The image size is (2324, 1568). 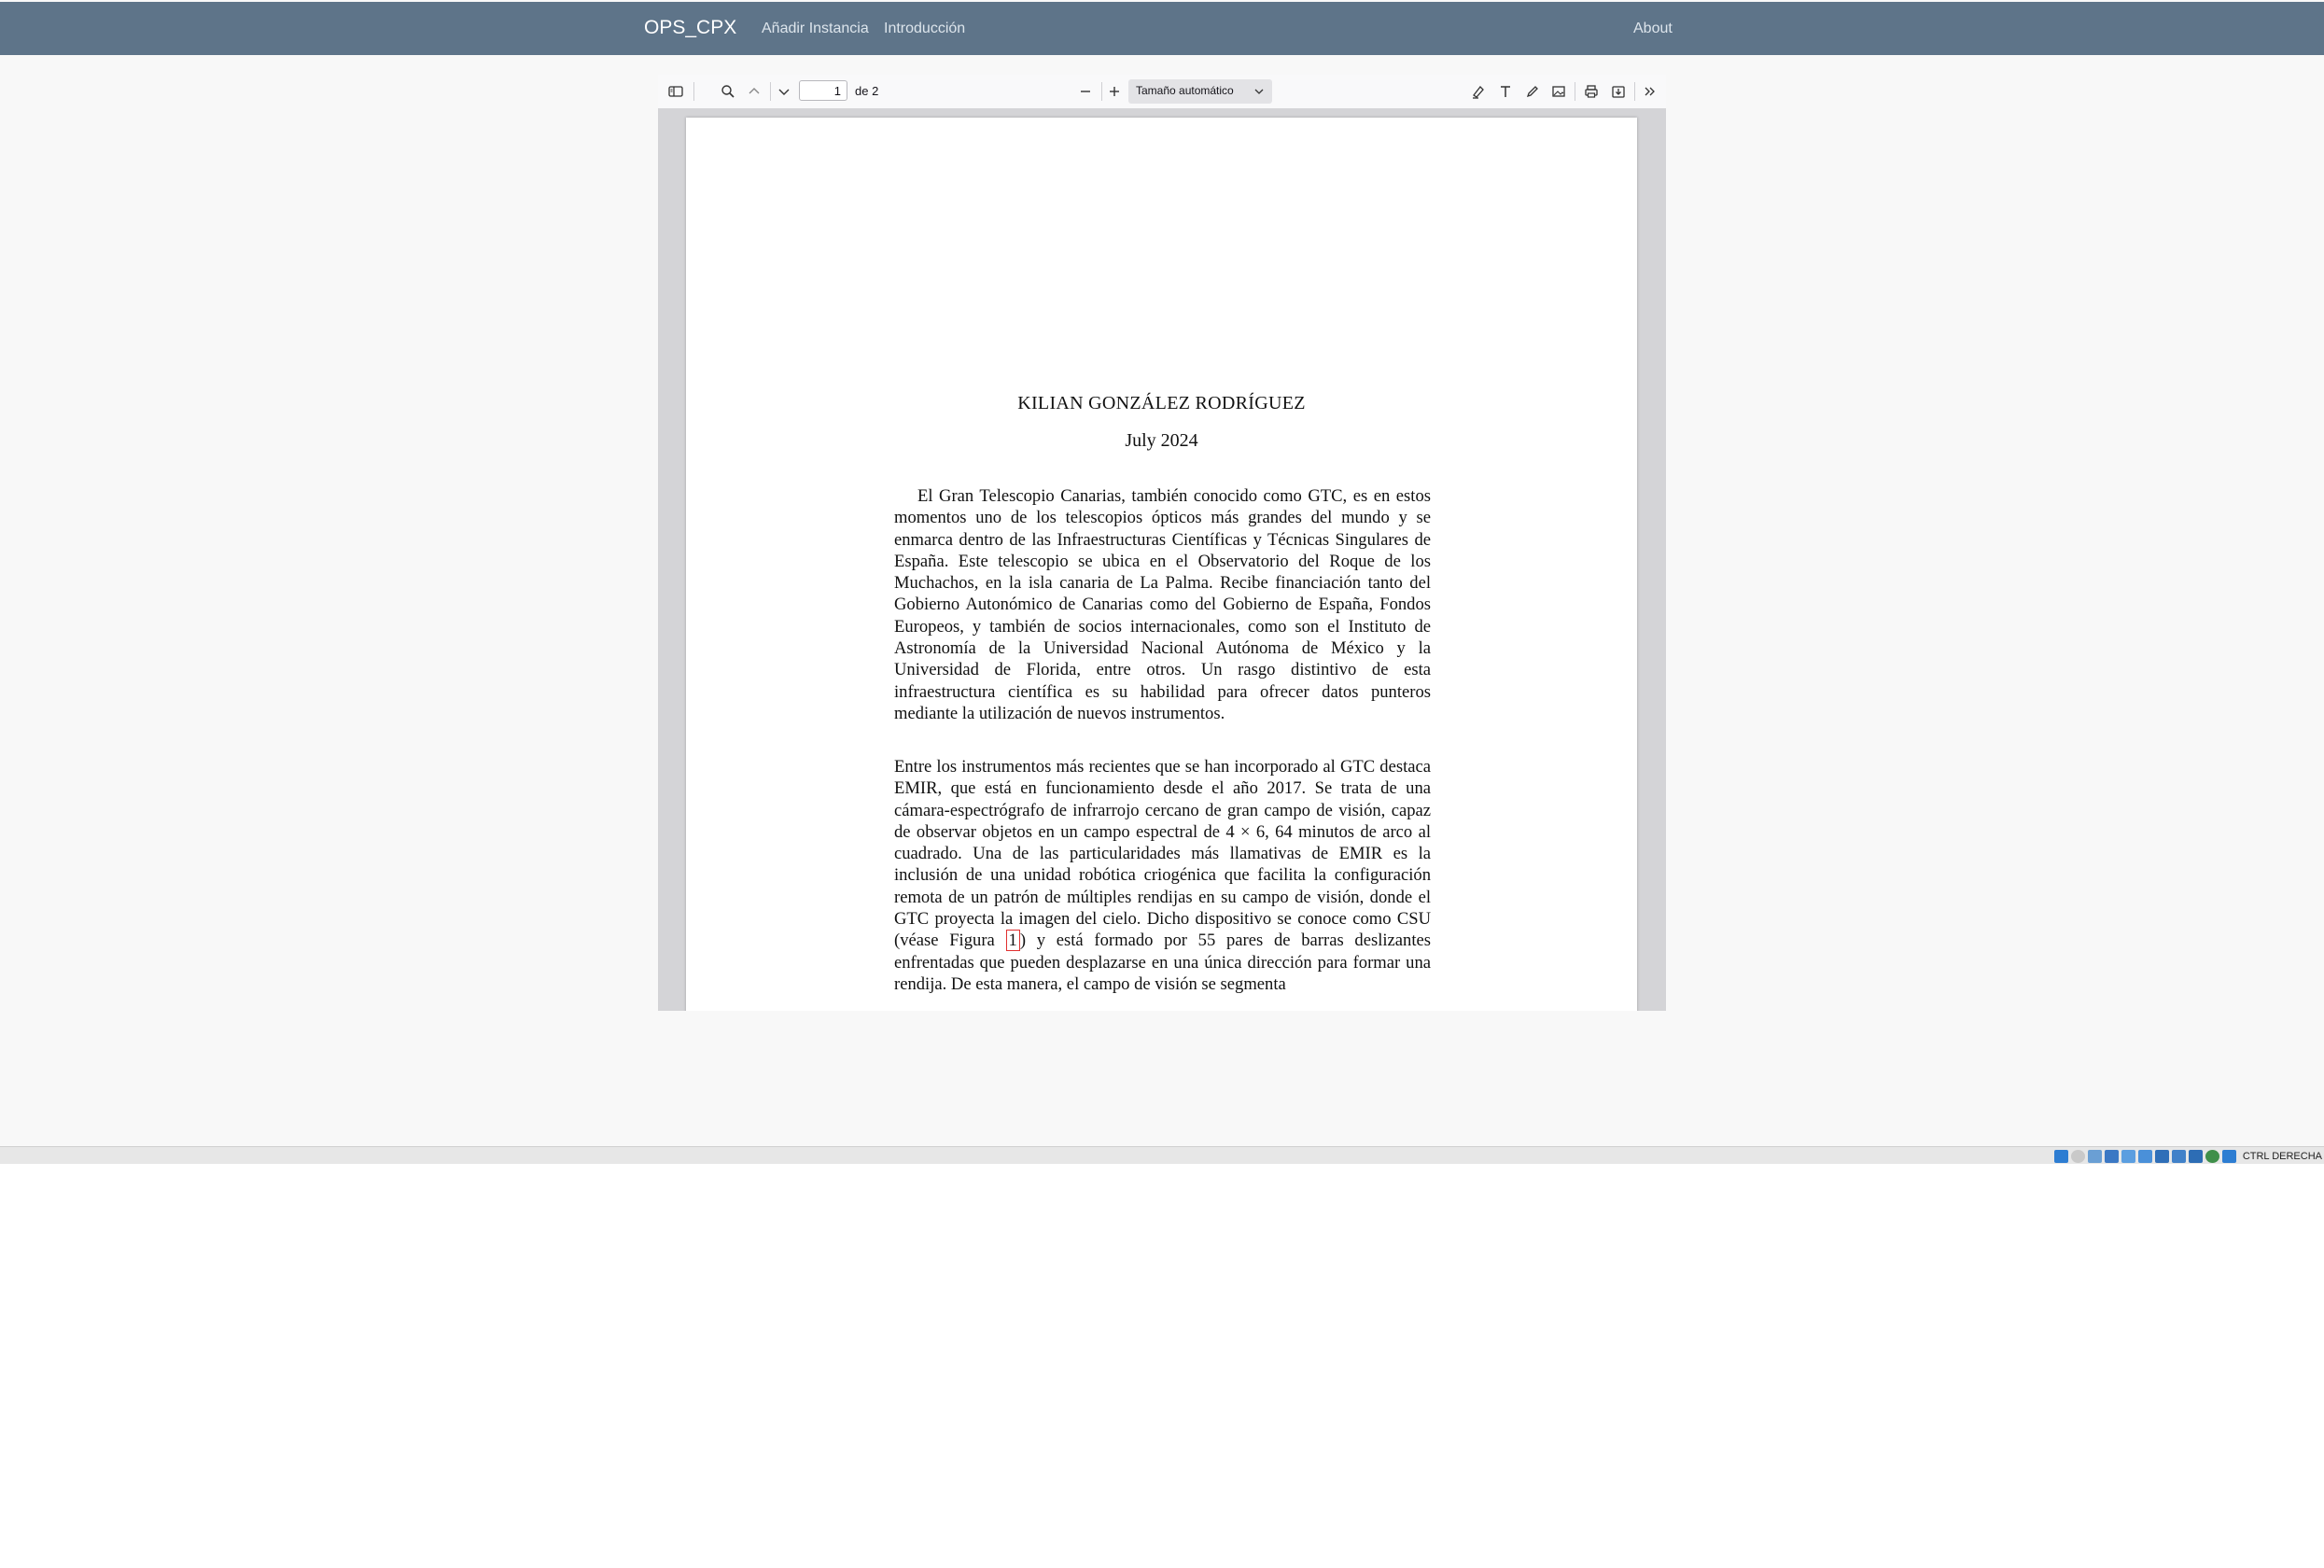 What do you see at coordinates (1618, 91) in the screenshot?
I see `save-download-icon` at bounding box center [1618, 91].